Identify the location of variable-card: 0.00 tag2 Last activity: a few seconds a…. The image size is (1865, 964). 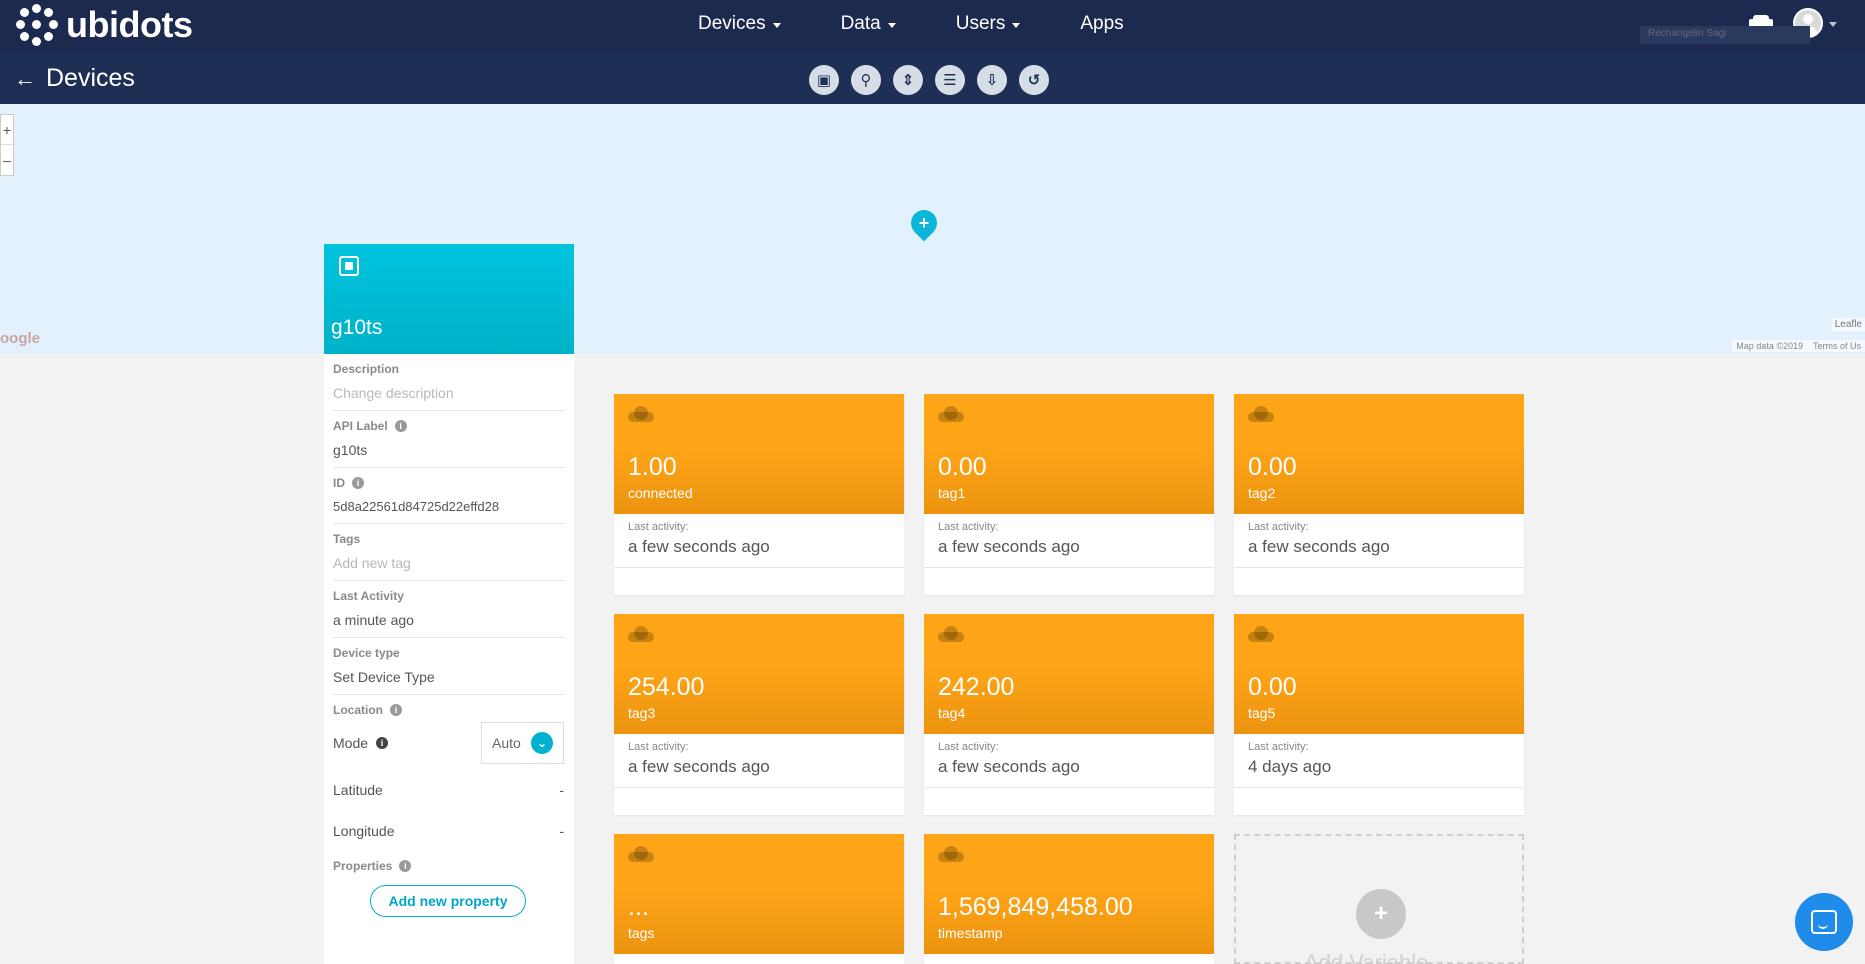
(1379, 494).